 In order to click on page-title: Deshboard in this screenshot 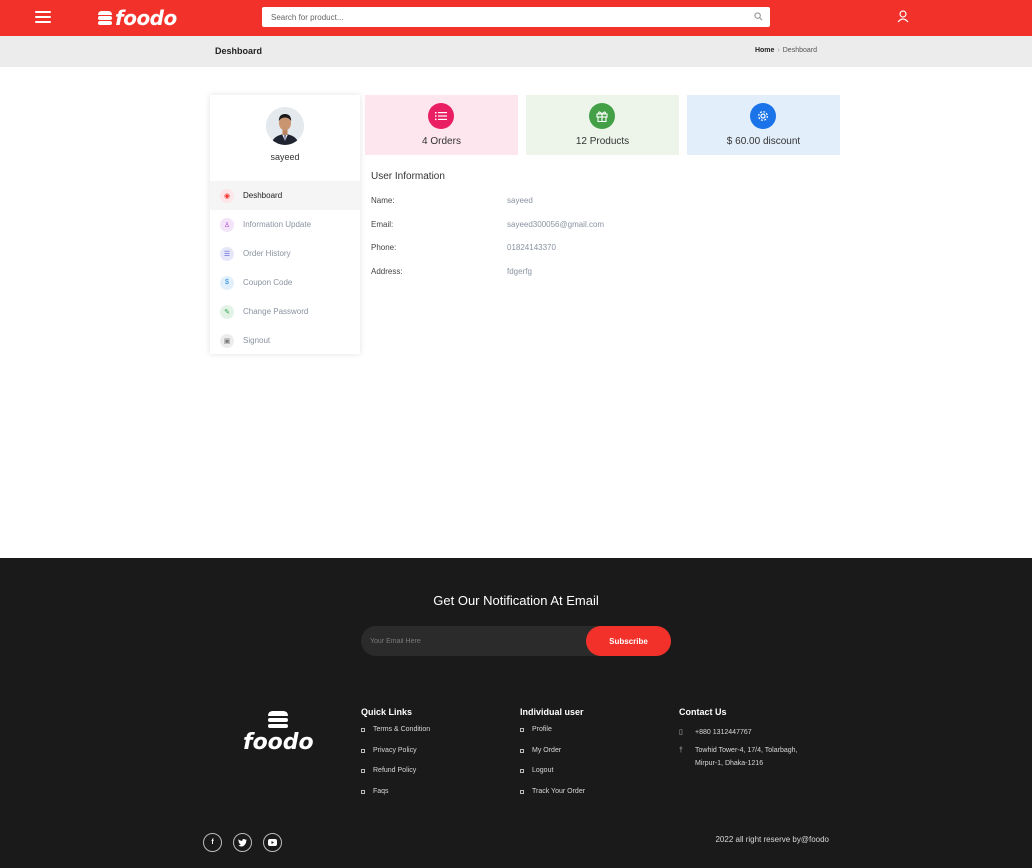, I will do `click(239, 51)`.